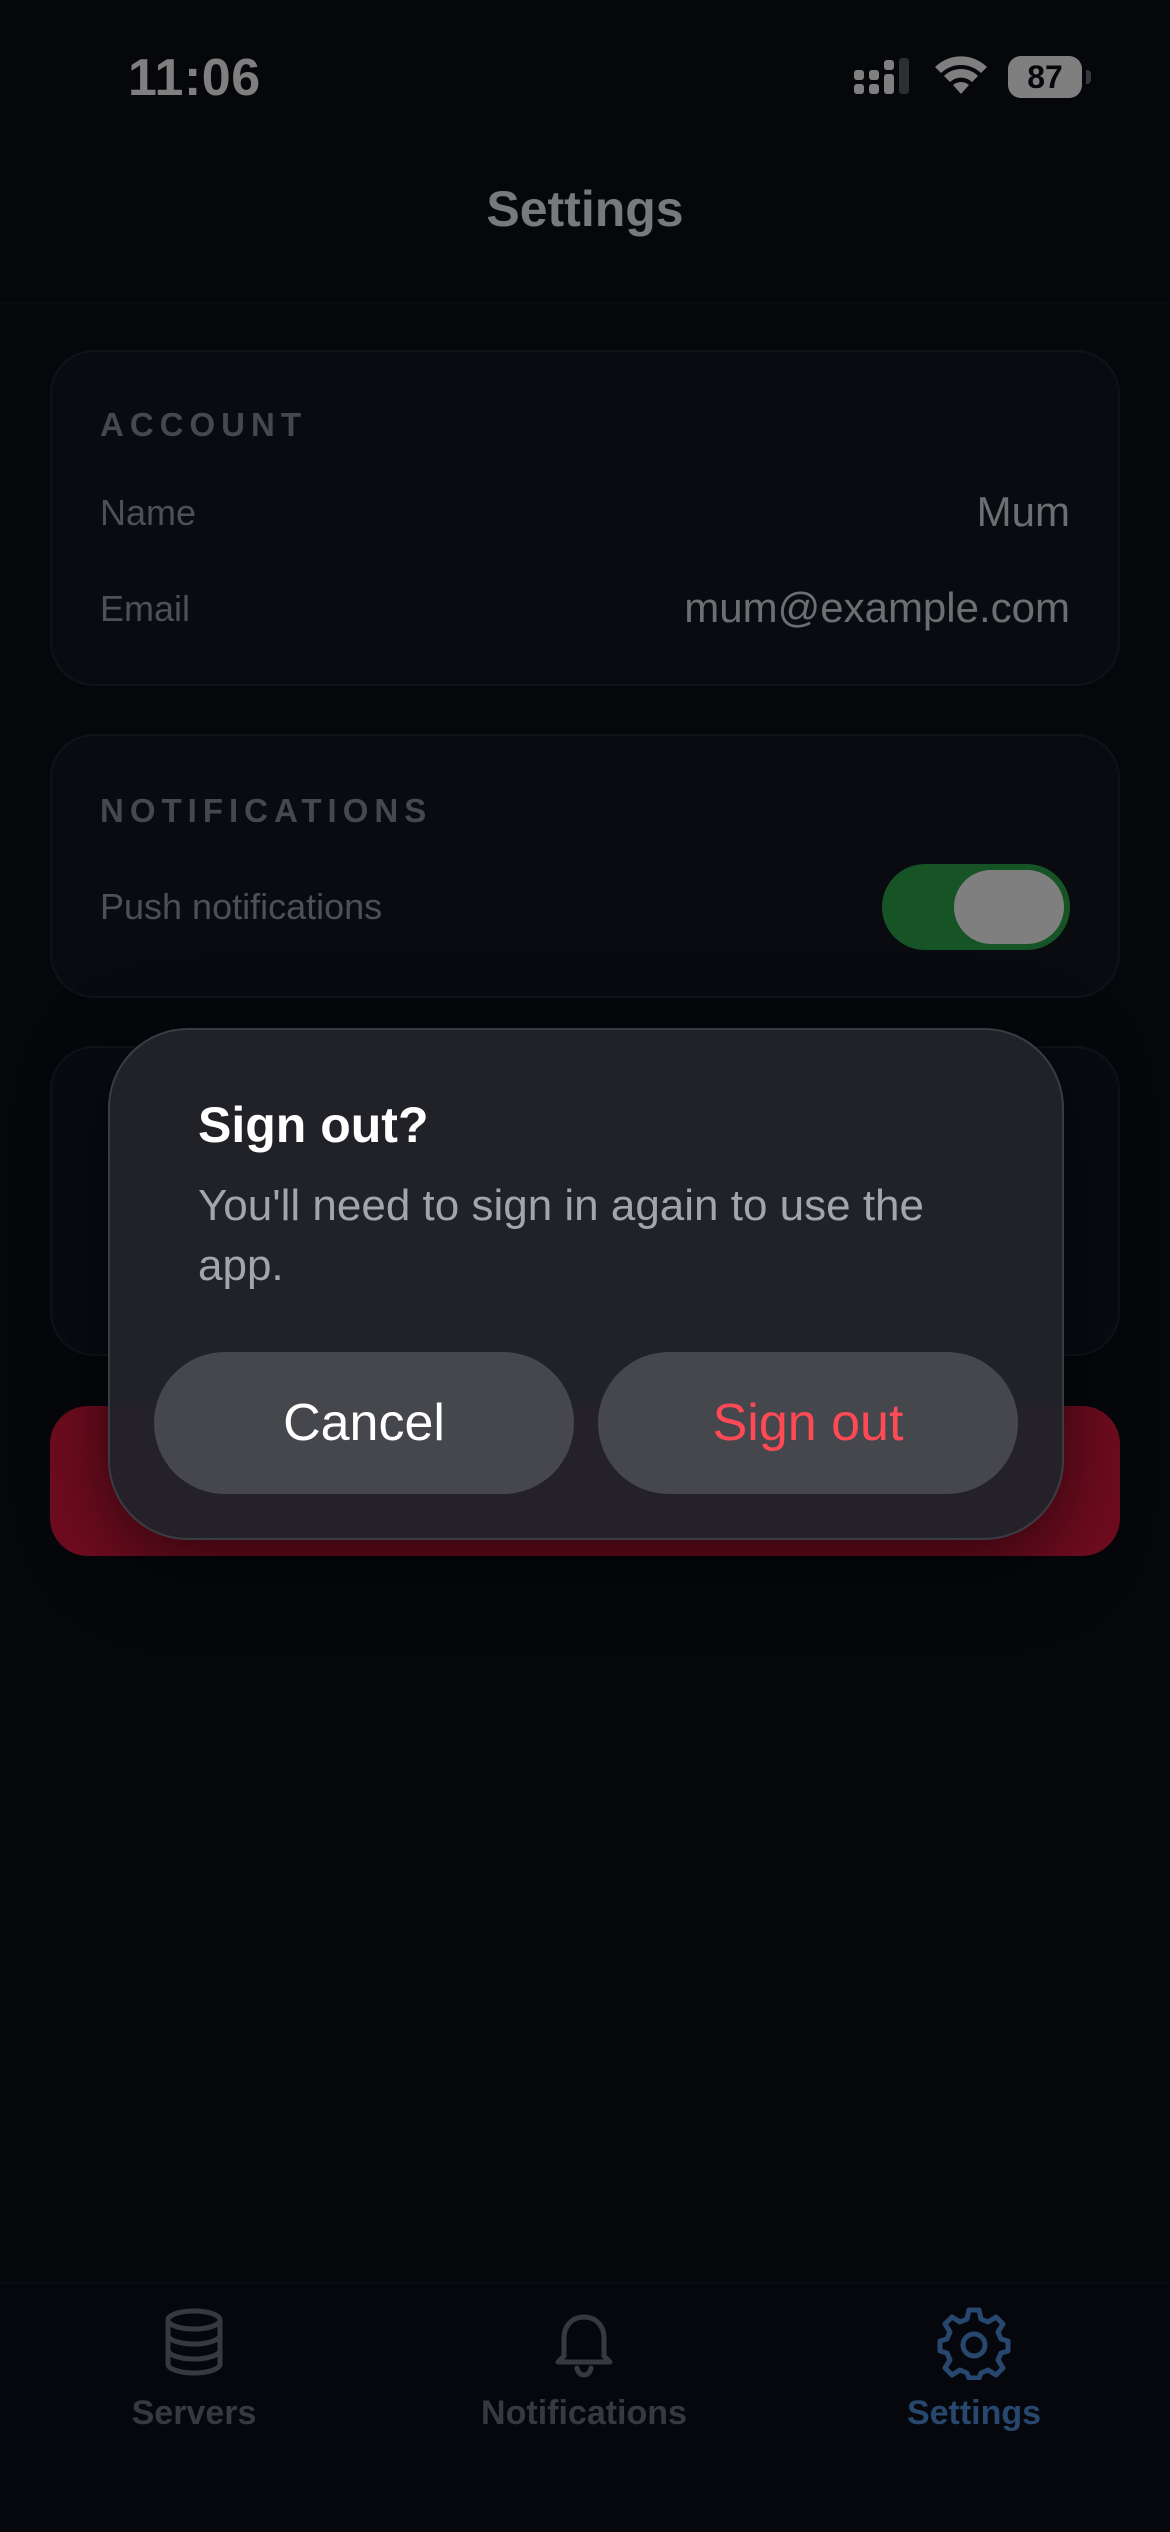 The width and height of the screenshot is (1170, 2532). I want to click on dialog-title: Sign out?, so click(313, 1125).